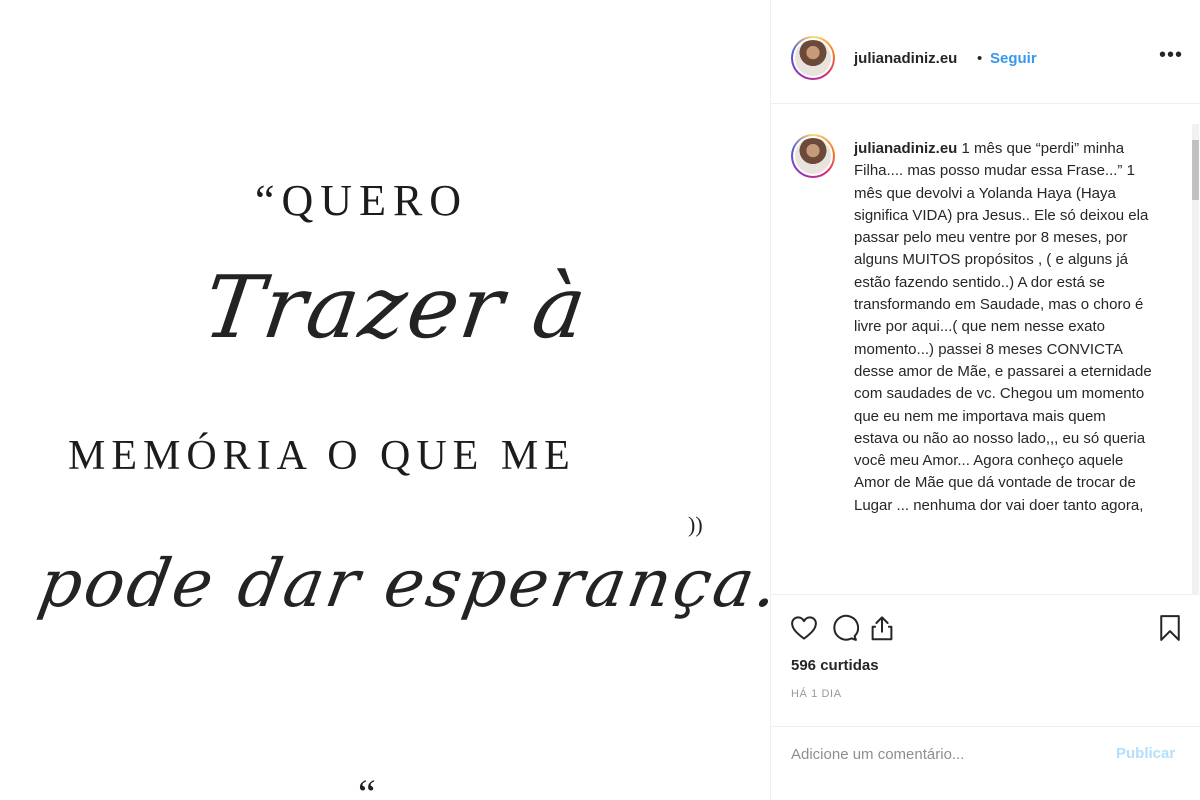 The width and height of the screenshot is (1200, 800). I want to click on scrollbar-thumb, so click(1195, 170).